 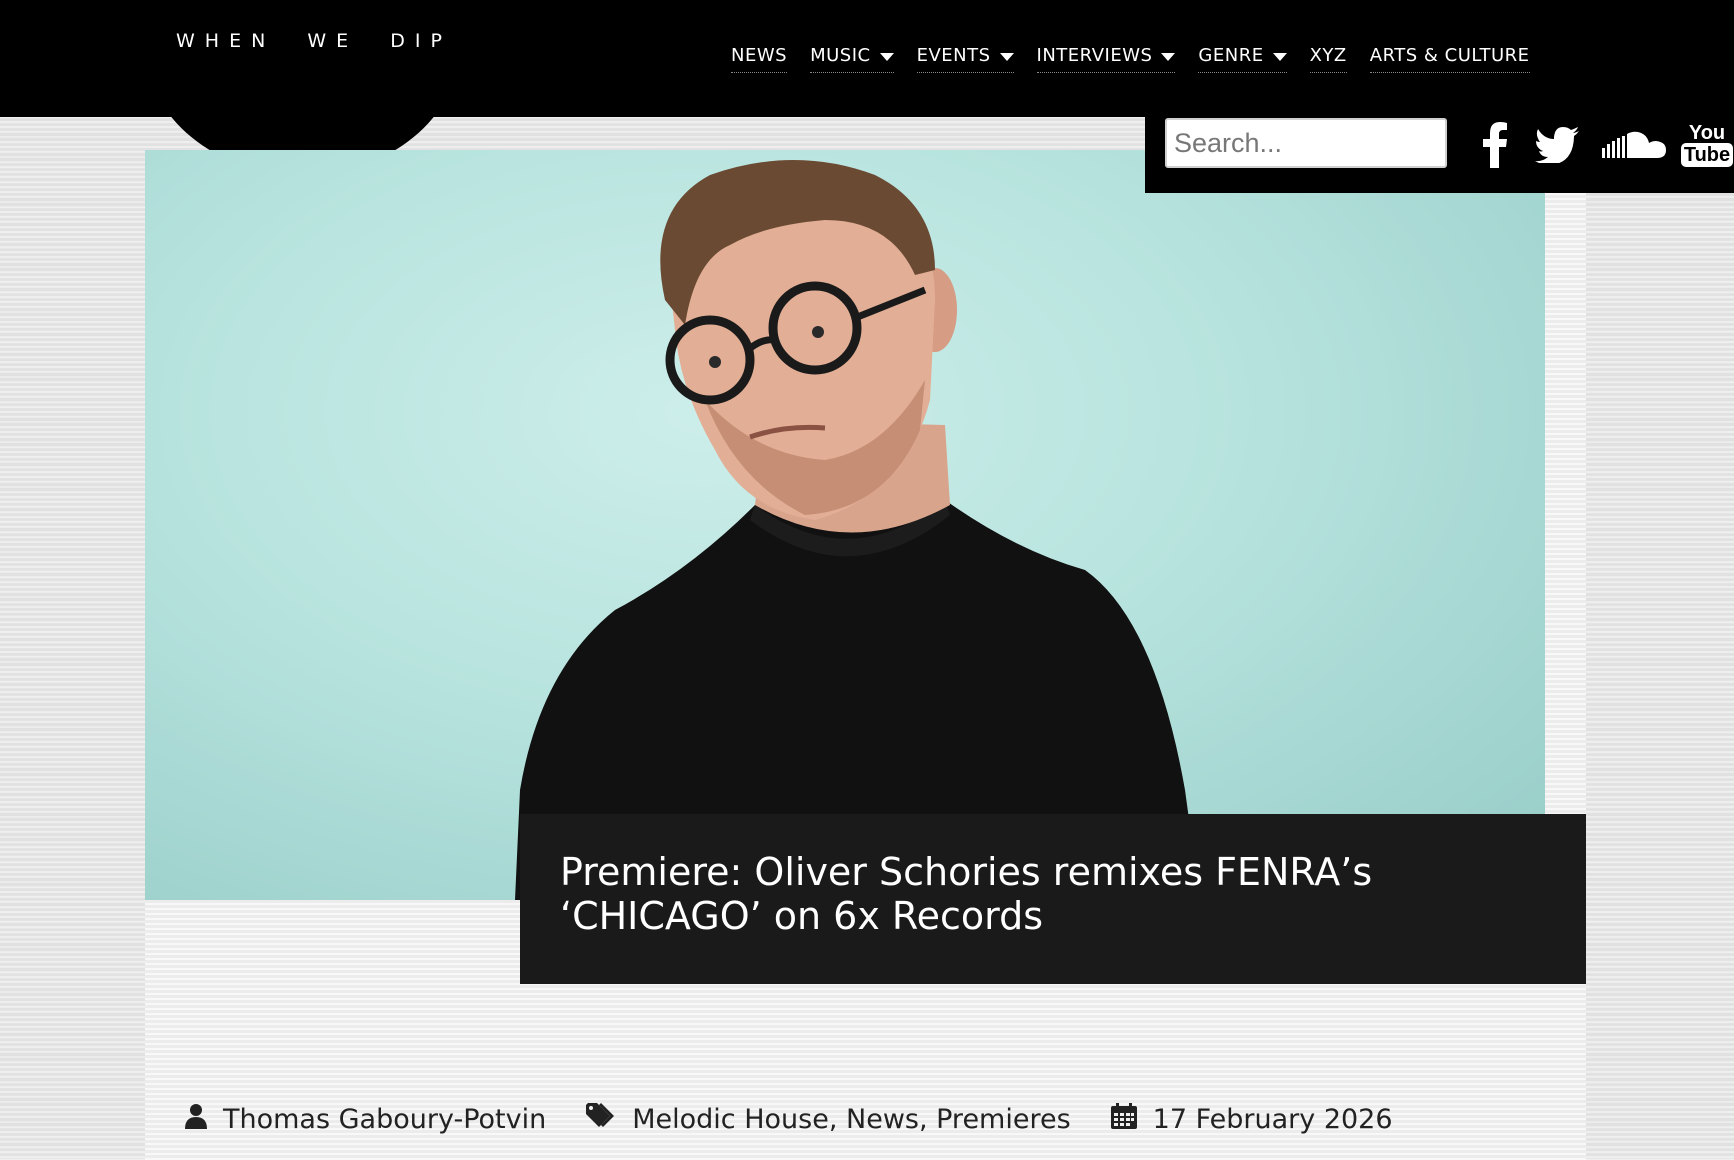 I want to click on youtube-label-top: You, so click(x=1707, y=133).